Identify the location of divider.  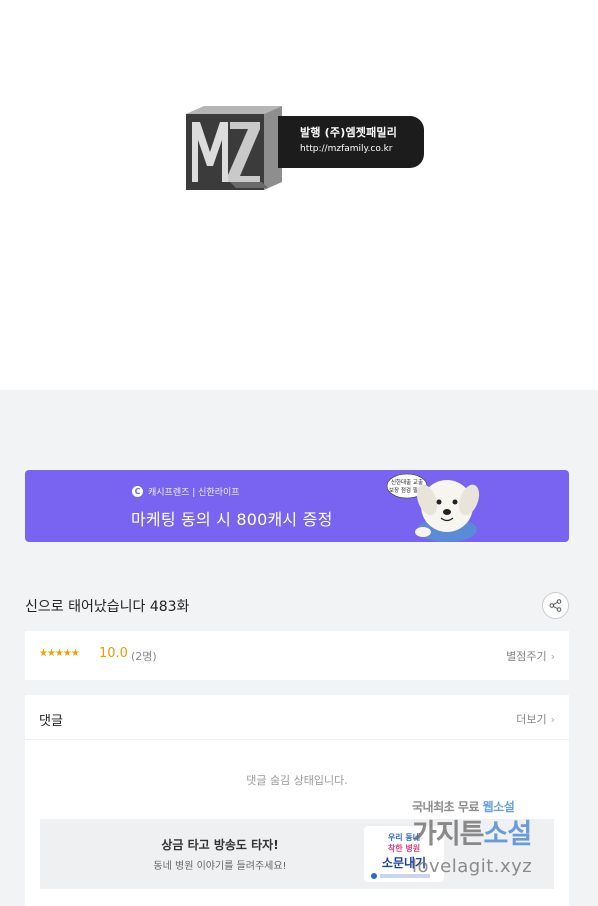
(297, 739).